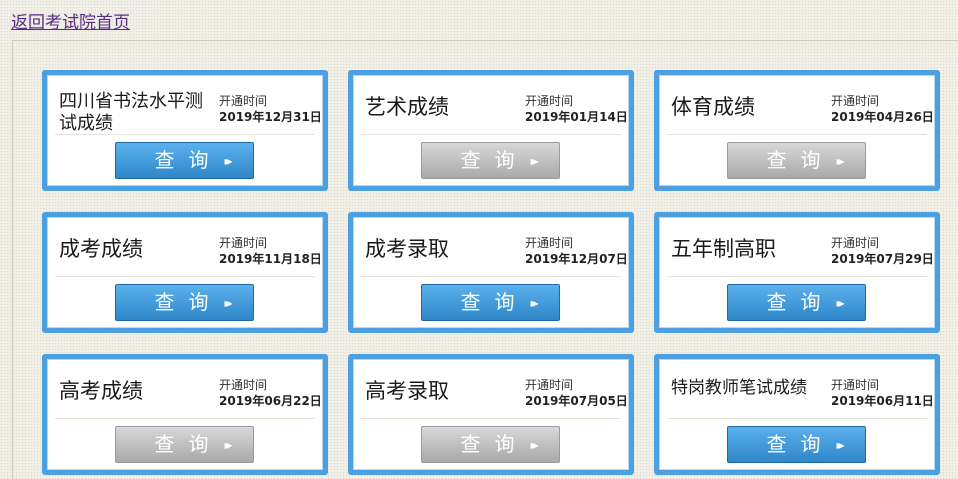 The width and height of the screenshot is (958, 479). Describe the element at coordinates (270, 401) in the screenshot. I see `open-time-date: 2019年06月22日` at that location.